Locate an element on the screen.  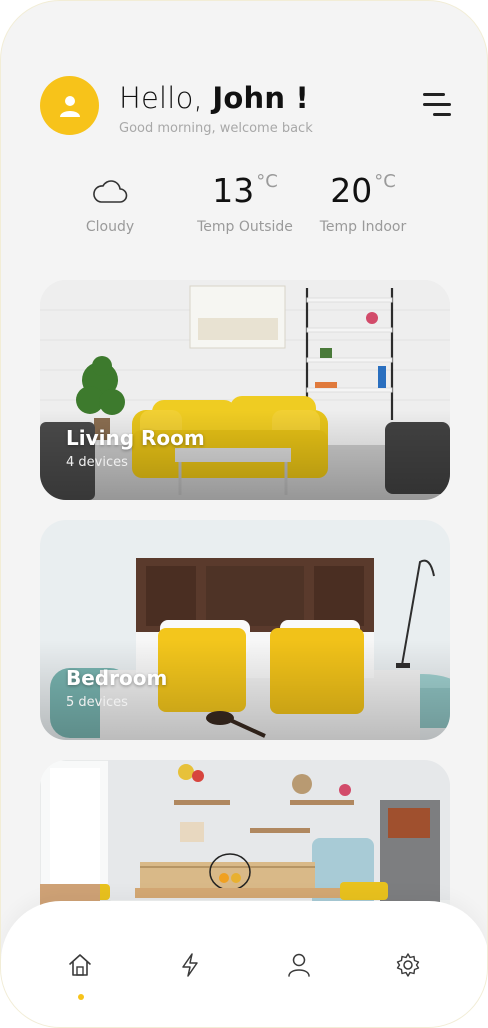
weather-condition-label: Cloudy is located at coordinates (110, 227).